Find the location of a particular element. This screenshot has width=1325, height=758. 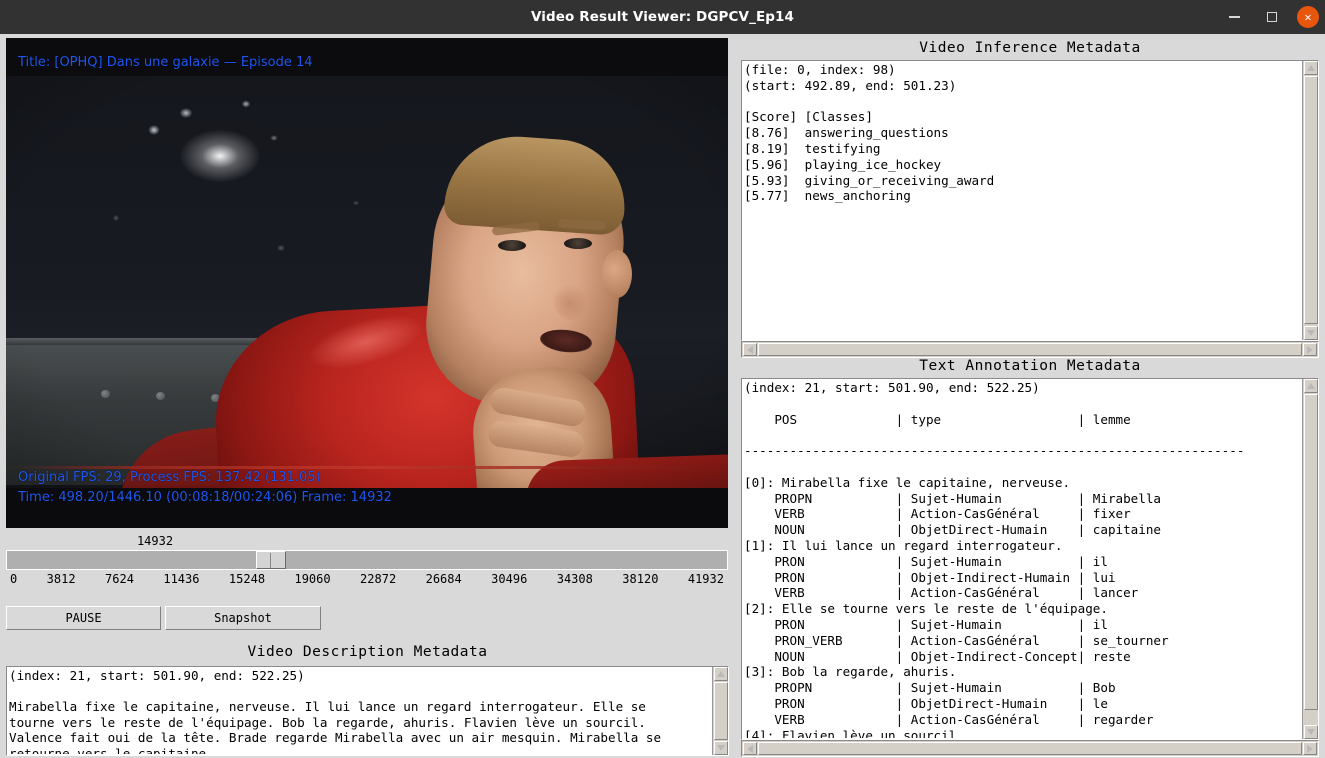

frame-slider-tick-label: 26684 is located at coordinates (443, 579).